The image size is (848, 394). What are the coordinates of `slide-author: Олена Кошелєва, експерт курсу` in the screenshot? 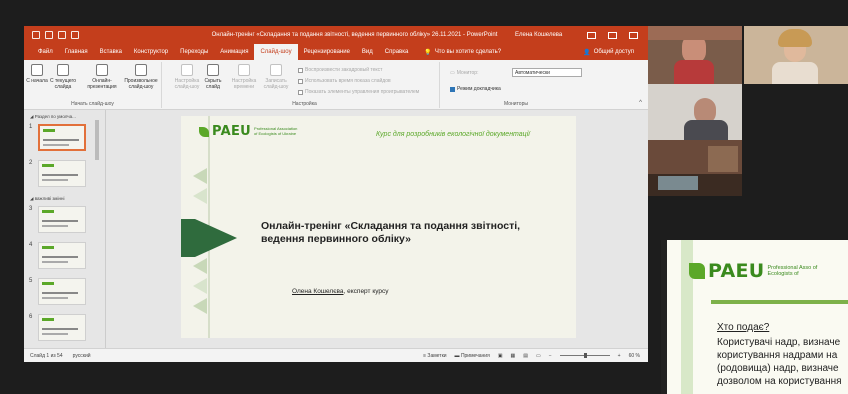 It's located at (340, 291).